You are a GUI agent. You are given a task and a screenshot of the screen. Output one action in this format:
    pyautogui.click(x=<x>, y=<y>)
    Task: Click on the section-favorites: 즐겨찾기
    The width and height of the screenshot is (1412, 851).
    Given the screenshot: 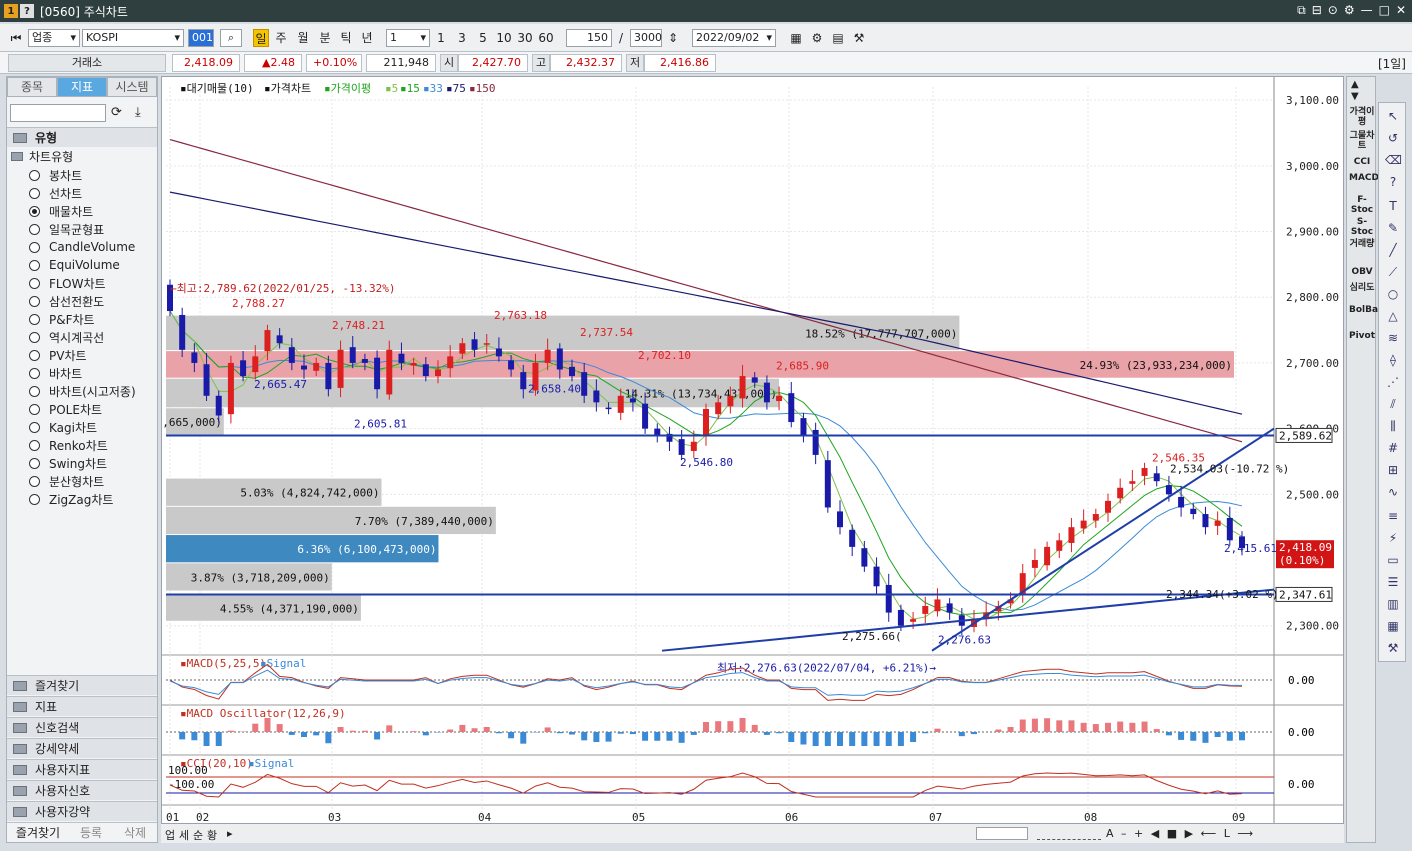 What is the action you would take?
    pyautogui.click(x=82, y=685)
    